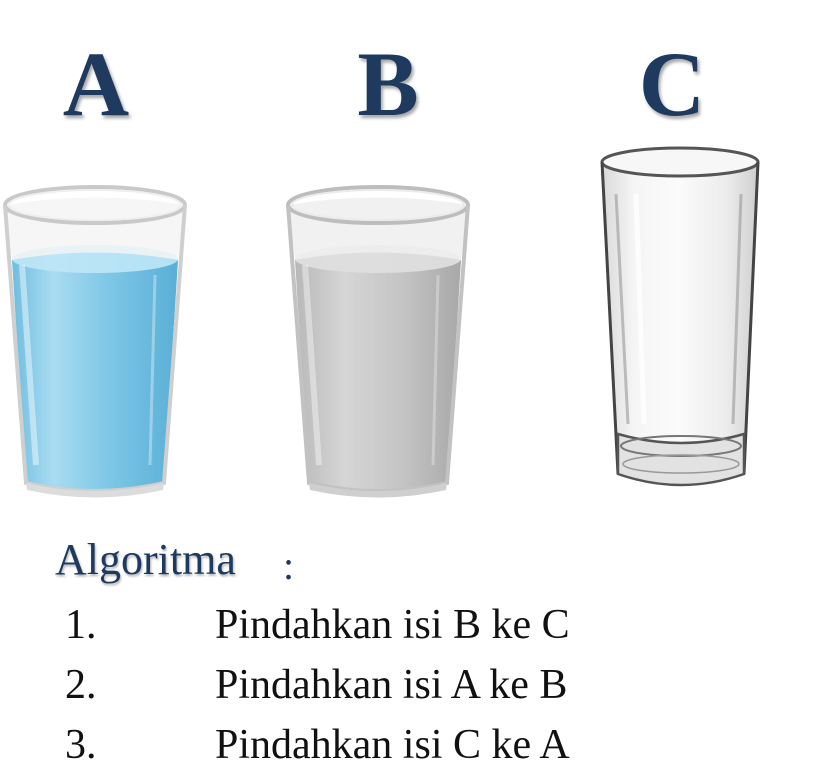 The image size is (827, 782). Describe the element at coordinates (81, 745) in the screenshot. I see `step-3-number: 3.` at that location.